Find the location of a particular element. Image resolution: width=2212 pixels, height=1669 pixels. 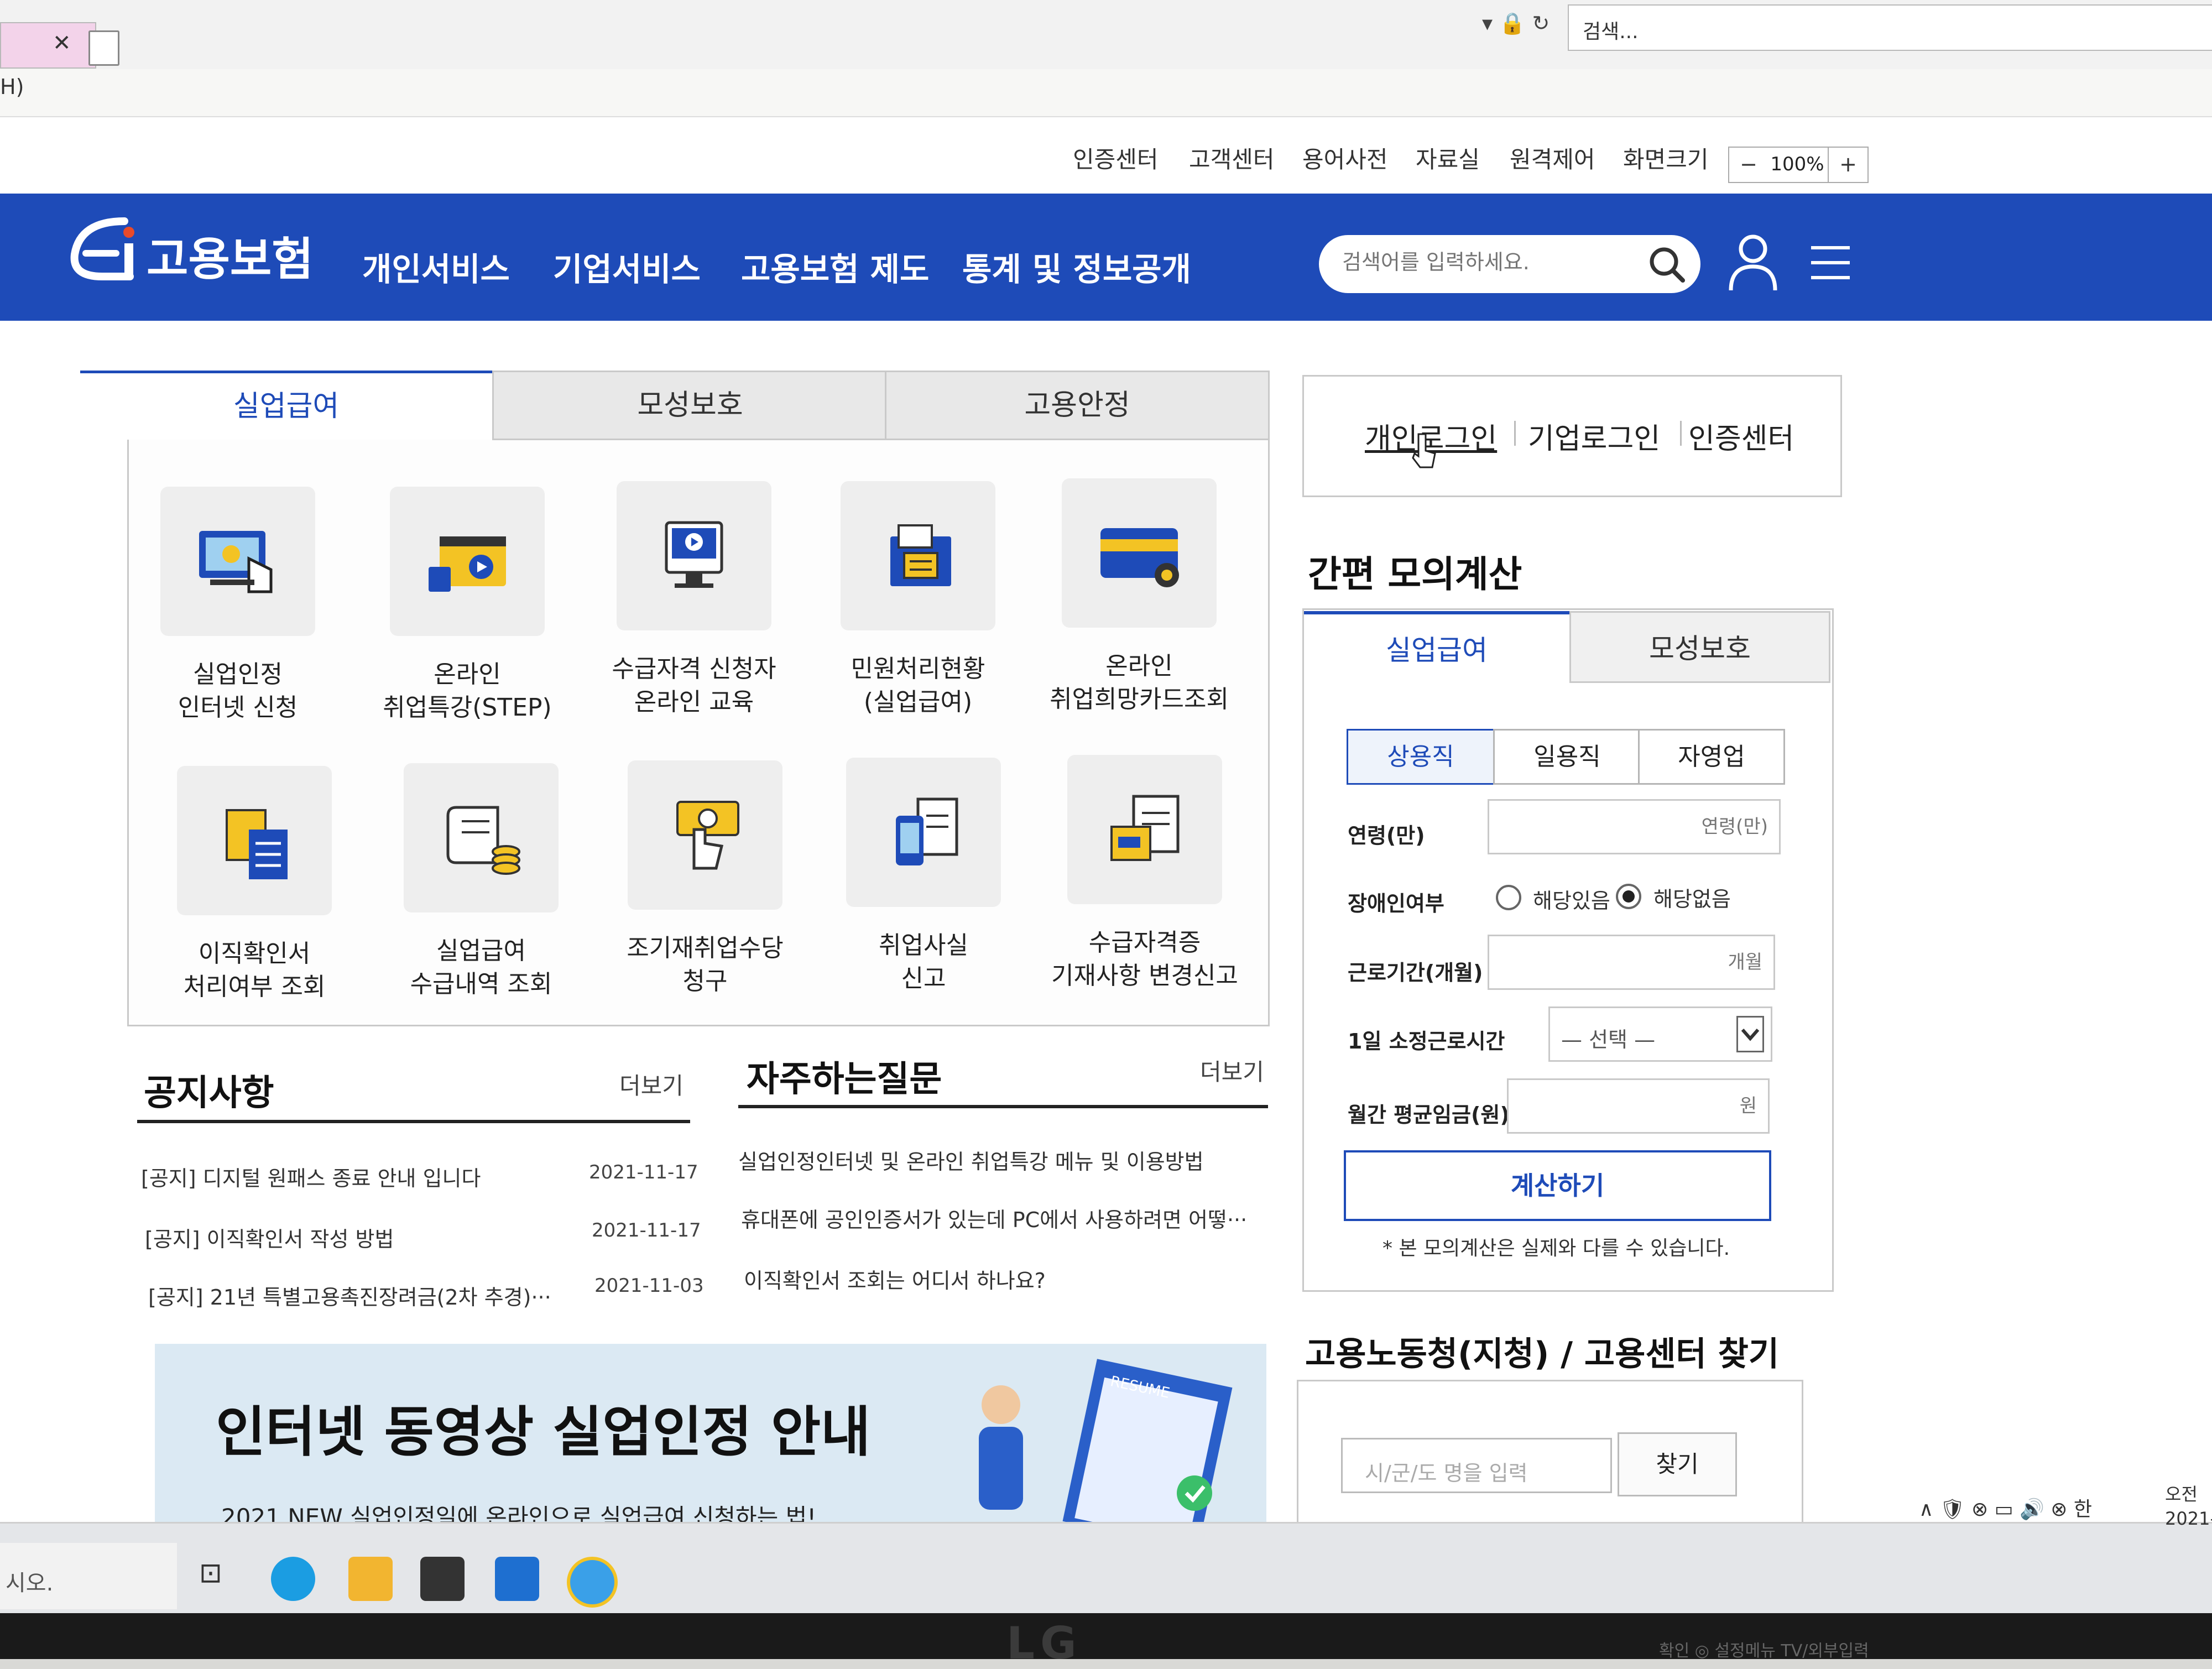

service-item: 조기재취업수당 청구 is located at coordinates (705, 879).